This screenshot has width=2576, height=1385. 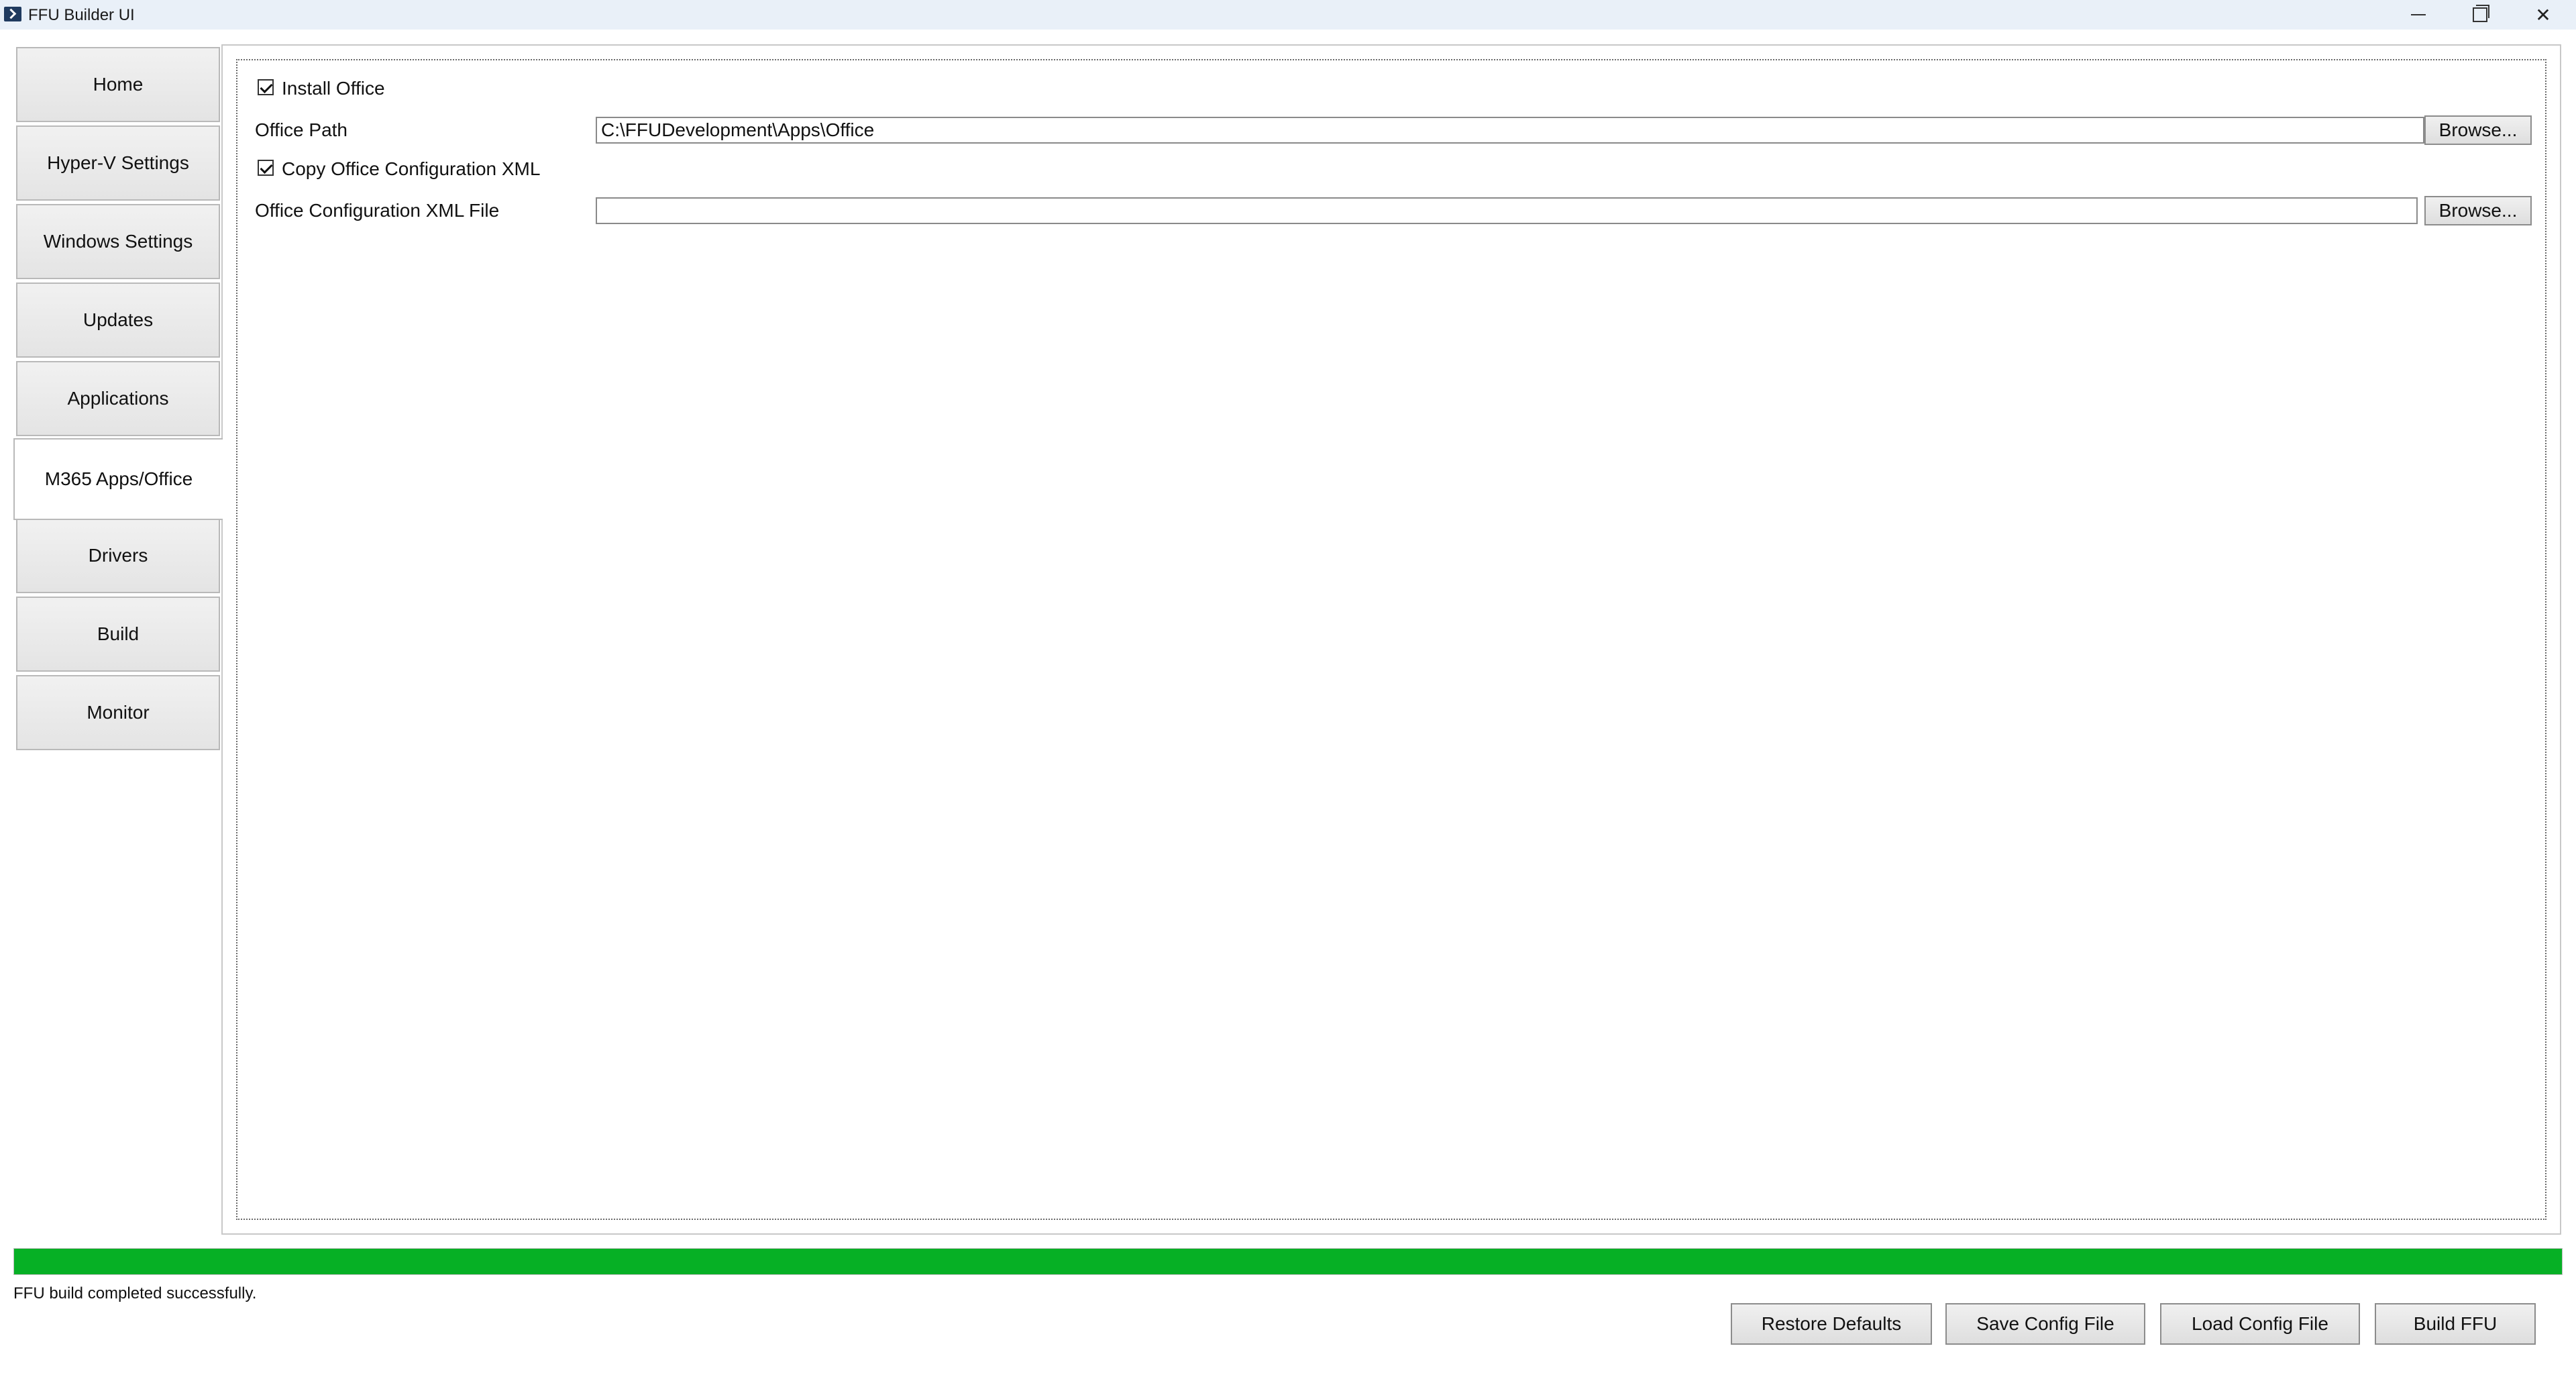 I want to click on window-title: FFU Builder UI, so click(x=81, y=15).